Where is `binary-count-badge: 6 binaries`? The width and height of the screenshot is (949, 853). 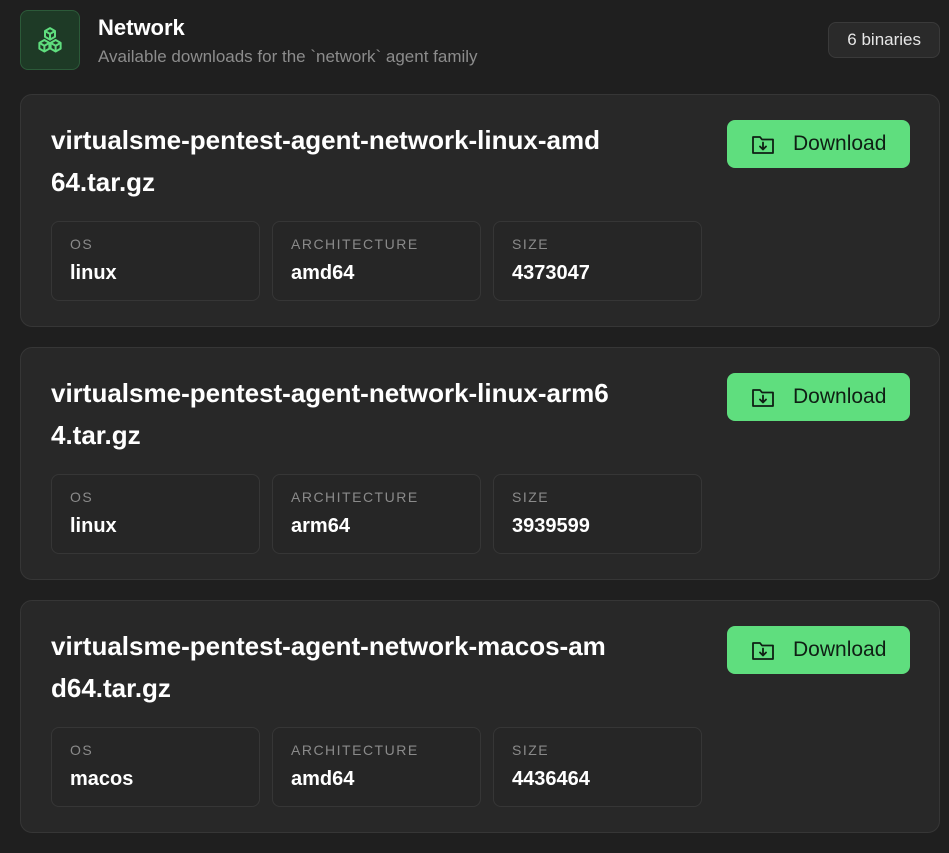
binary-count-badge: 6 binaries is located at coordinates (884, 40).